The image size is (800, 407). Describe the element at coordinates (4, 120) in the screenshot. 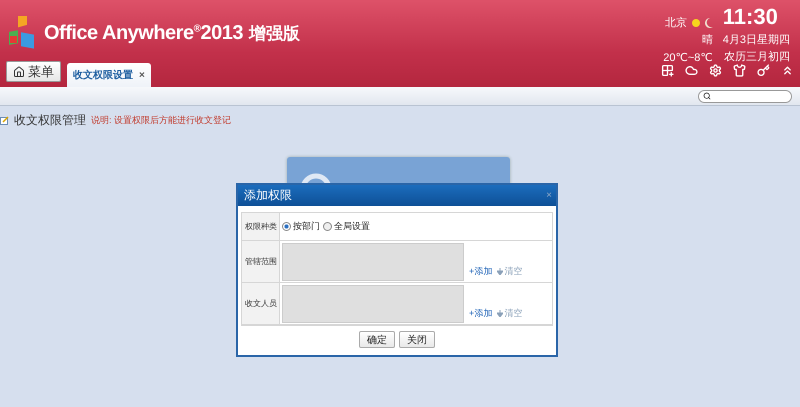

I see `edit-icon` at that location.